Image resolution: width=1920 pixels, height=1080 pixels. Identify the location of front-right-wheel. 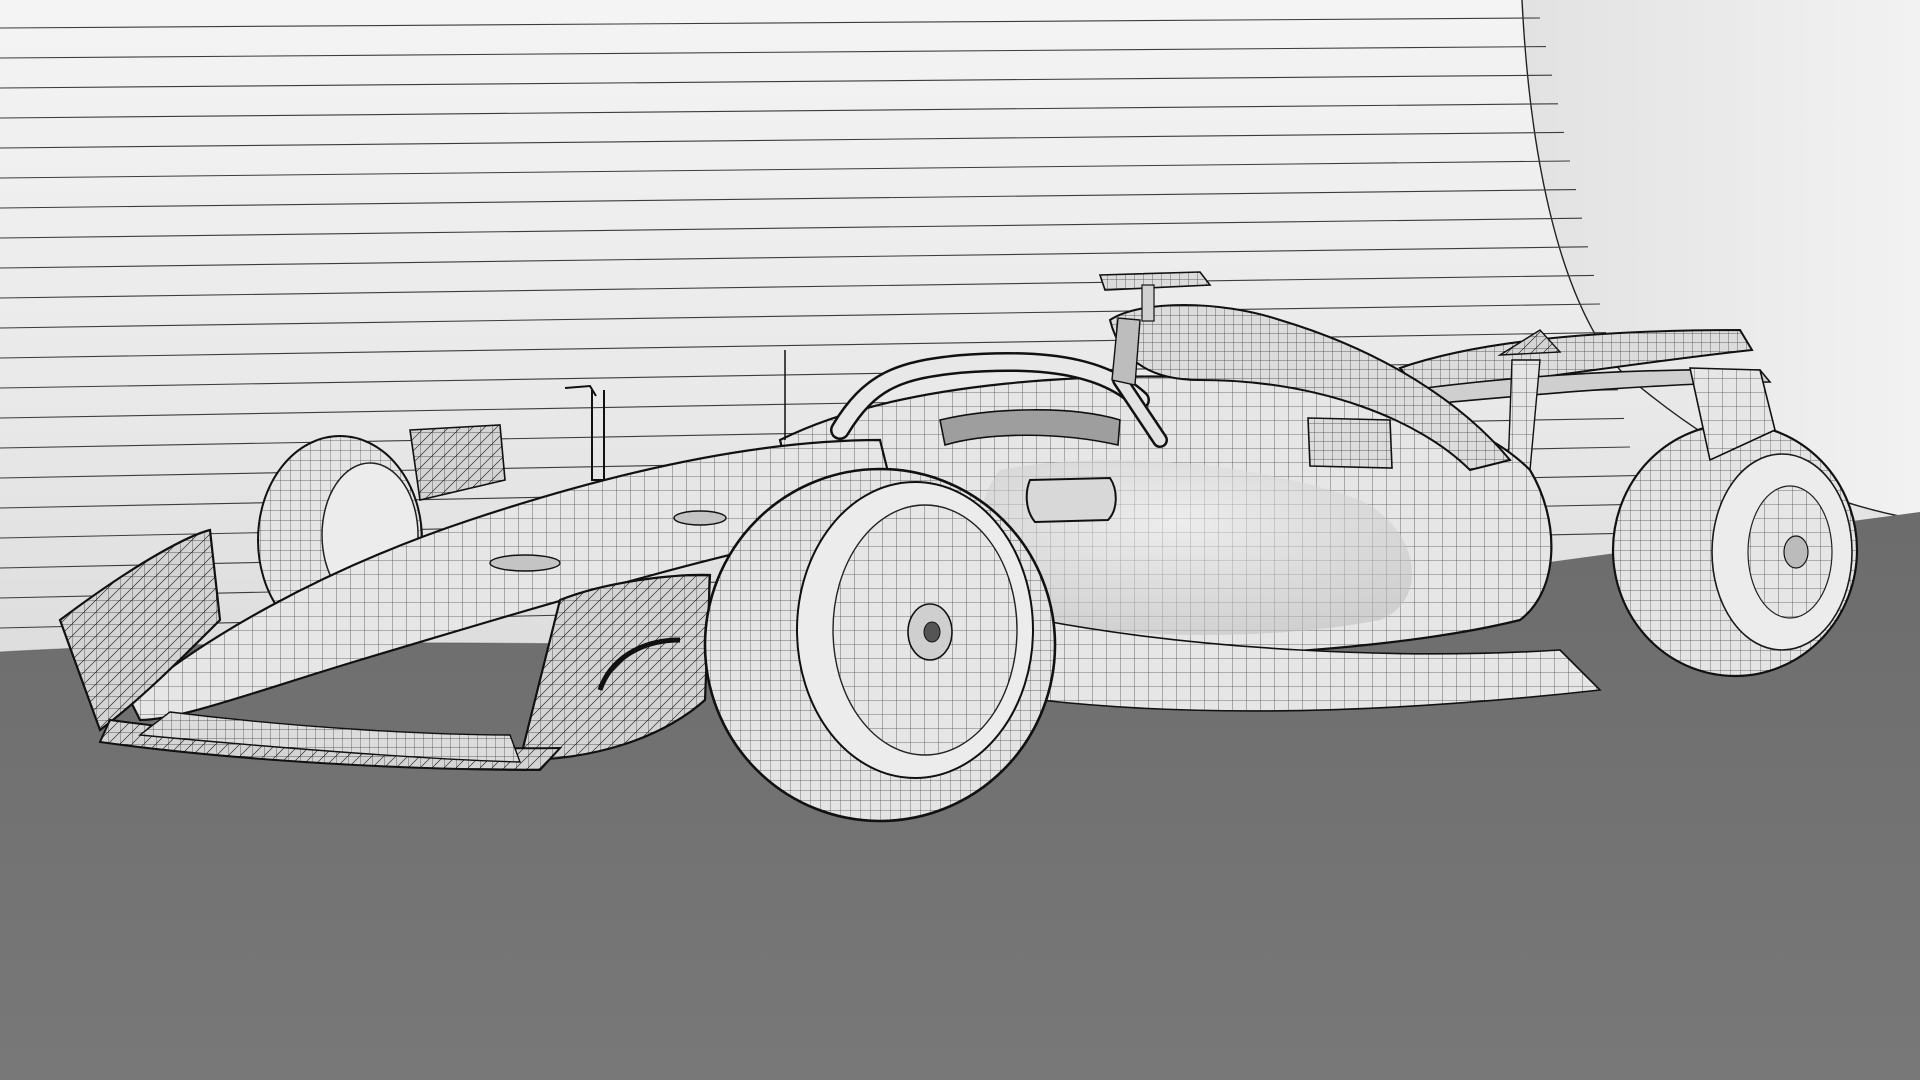
(880, 645).